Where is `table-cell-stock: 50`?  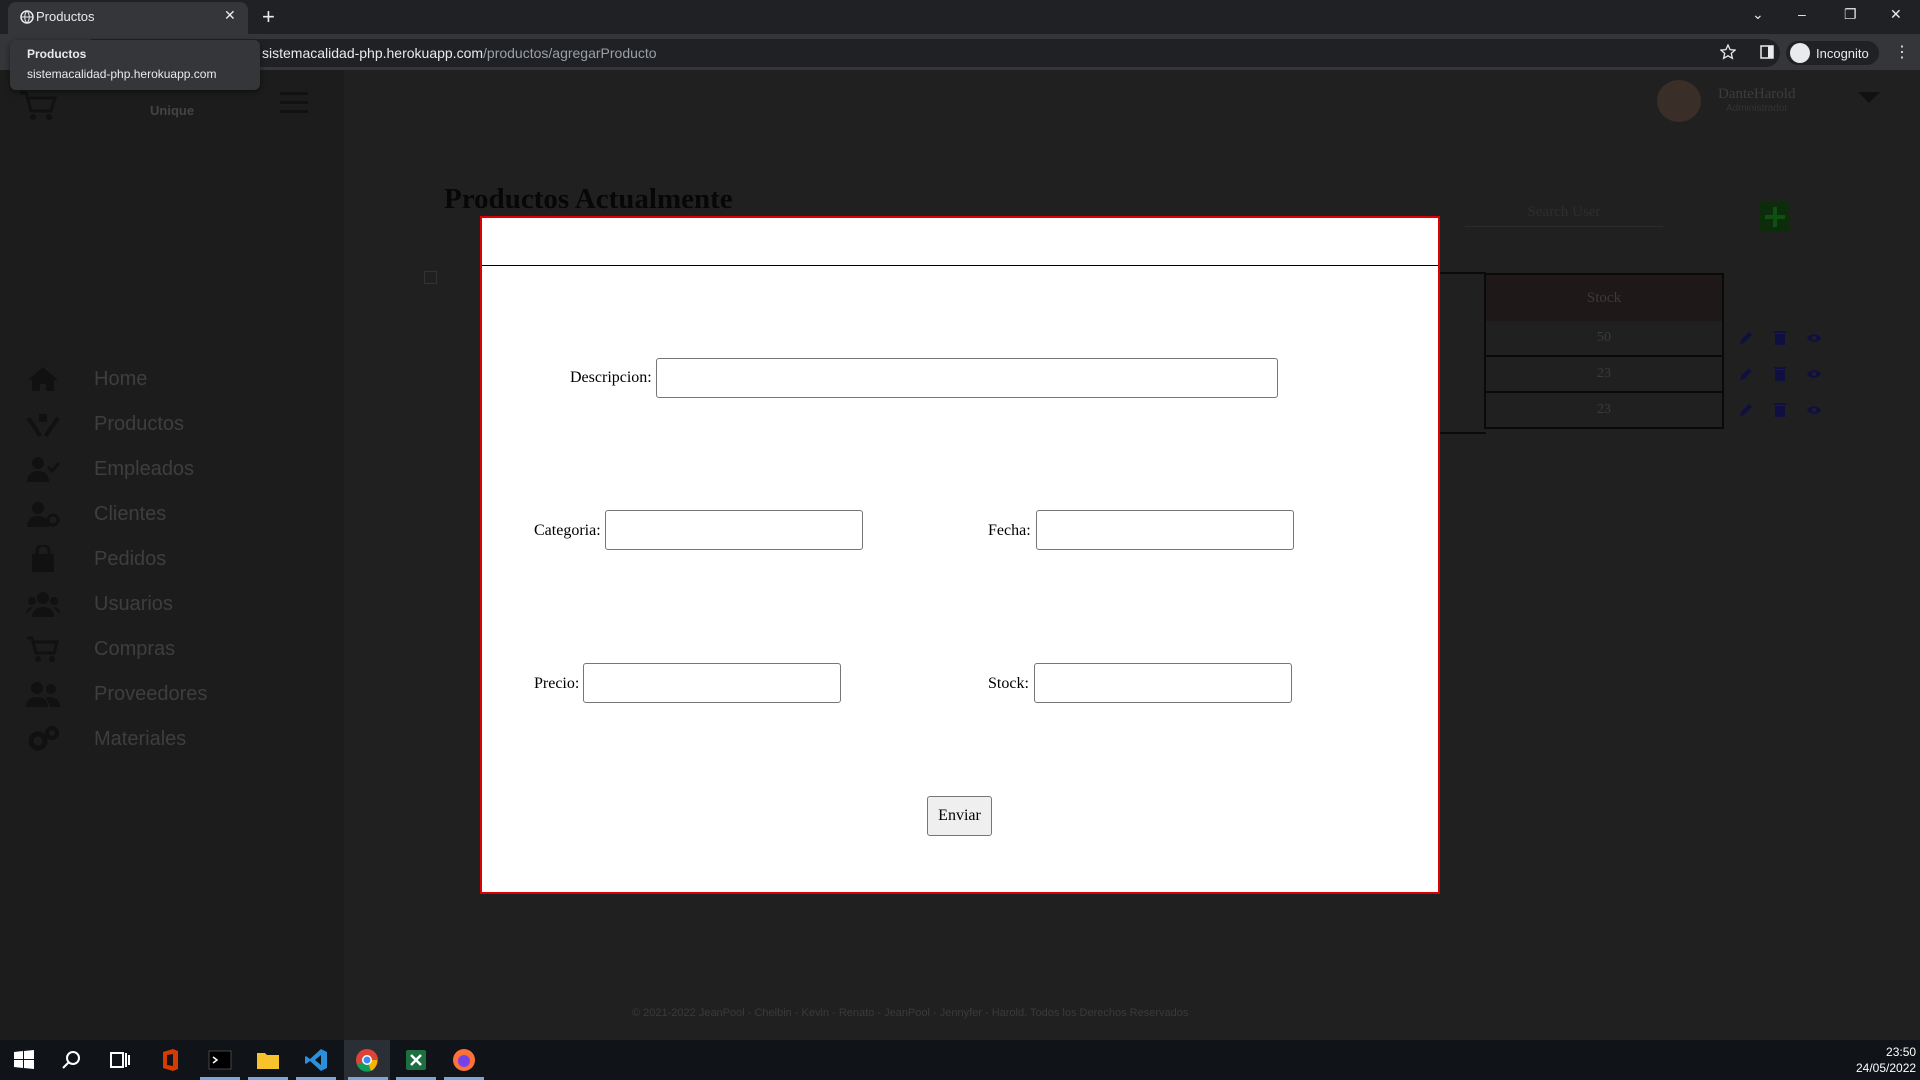 table-cell-stock: 50 is located at coordinates (1604, 339).